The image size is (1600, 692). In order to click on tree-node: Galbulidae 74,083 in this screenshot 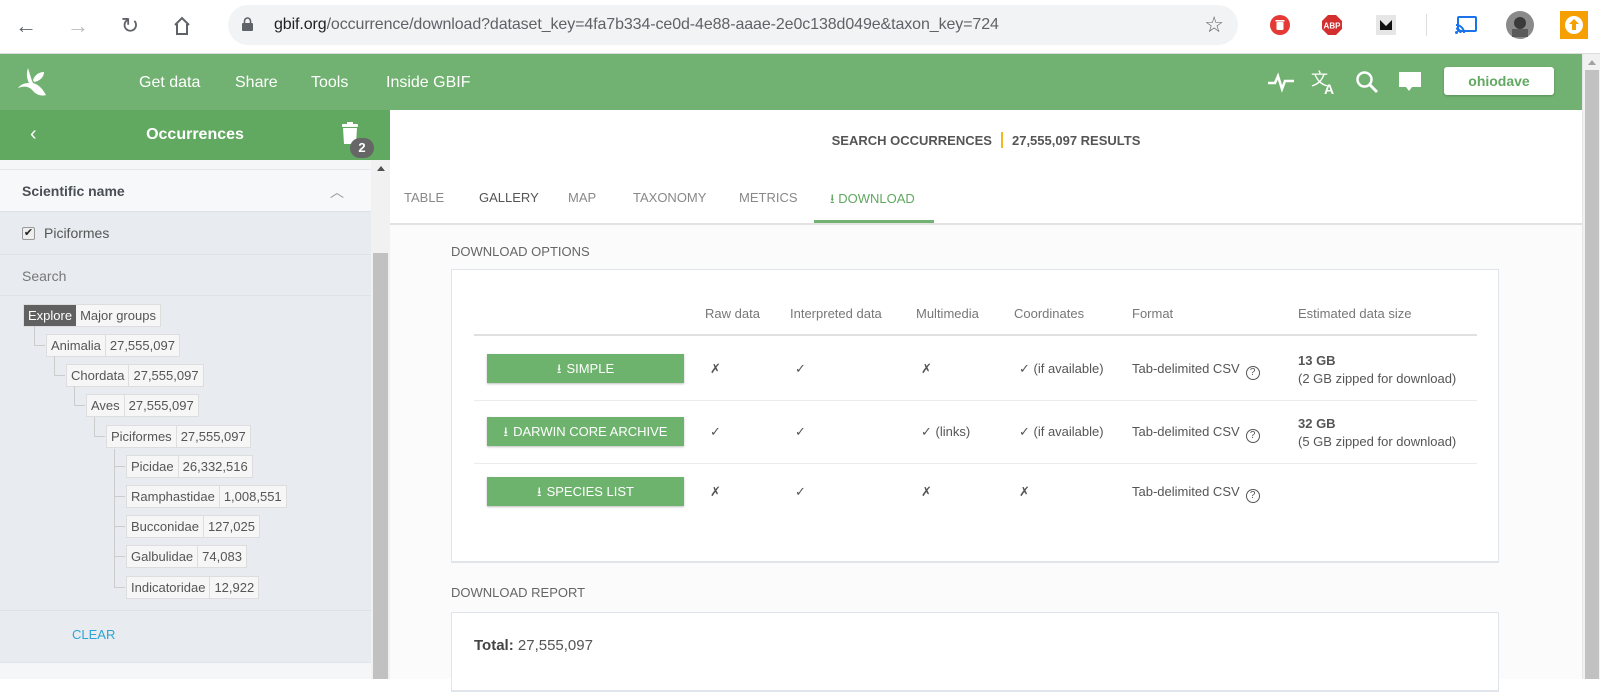, I will do `click(186, 557)`.